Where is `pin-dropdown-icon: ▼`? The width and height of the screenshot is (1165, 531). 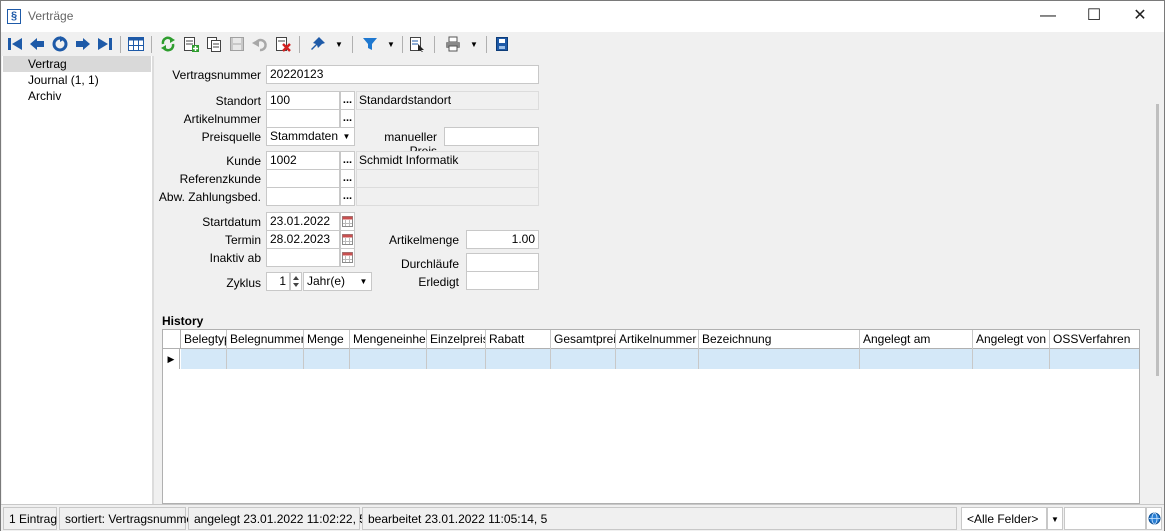 pin-dropdown-icon: ▼ is located at coordinates (339, 44).